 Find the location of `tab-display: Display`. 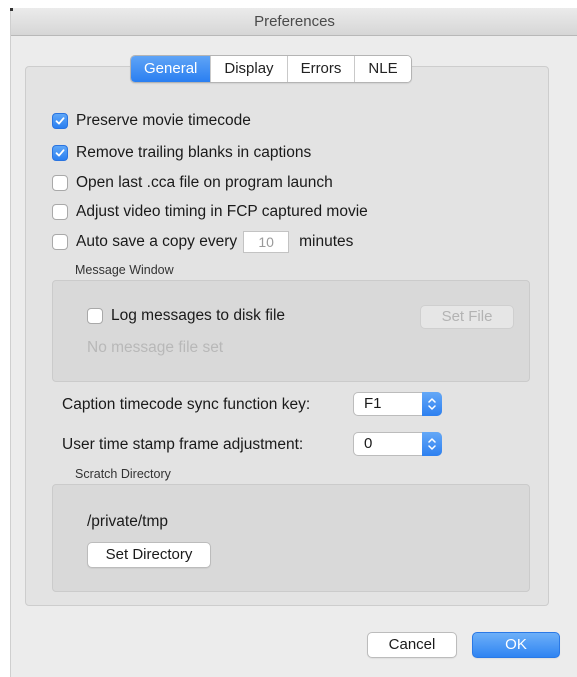

tab-display: Display is located at coordinates (248, 69).